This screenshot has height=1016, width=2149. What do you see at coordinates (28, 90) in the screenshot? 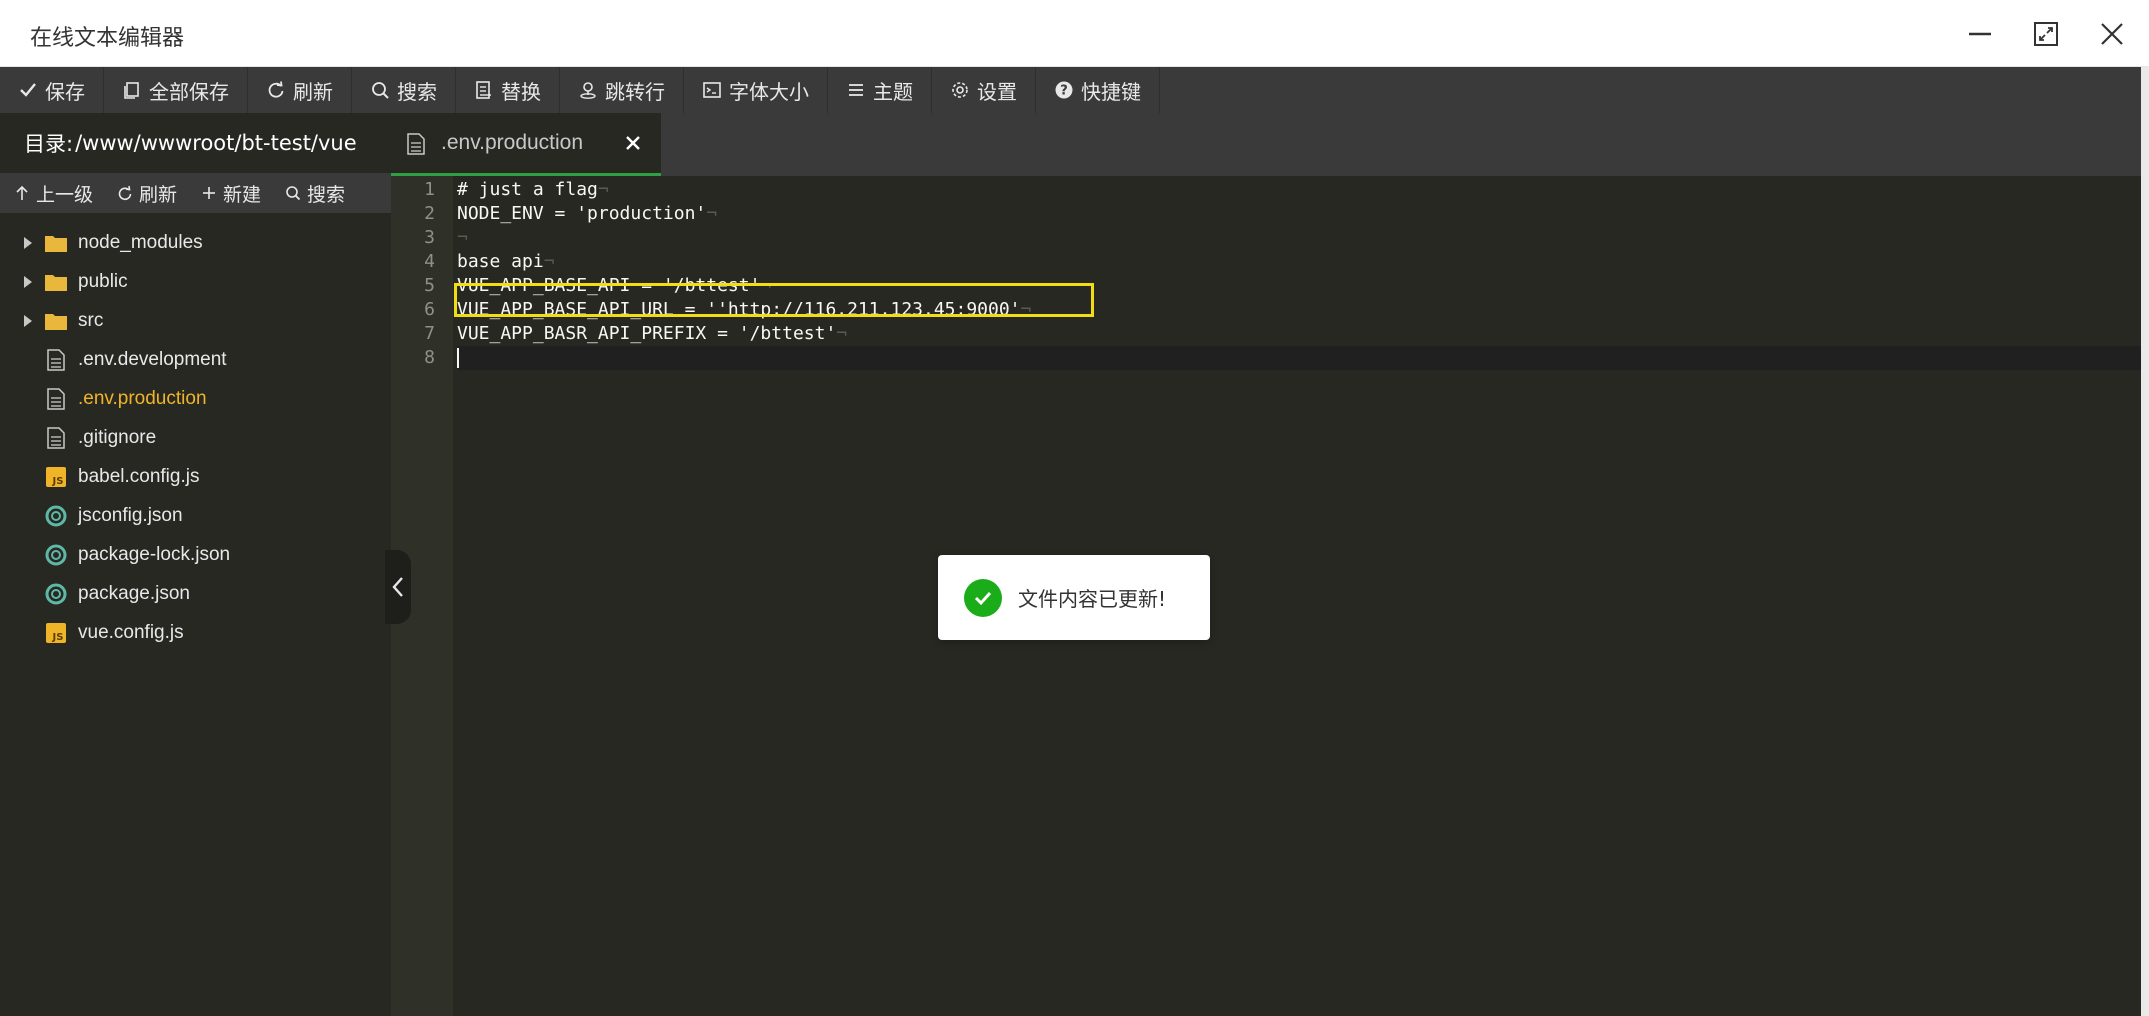
I see `check-icon` at bounding box center [28, 90].